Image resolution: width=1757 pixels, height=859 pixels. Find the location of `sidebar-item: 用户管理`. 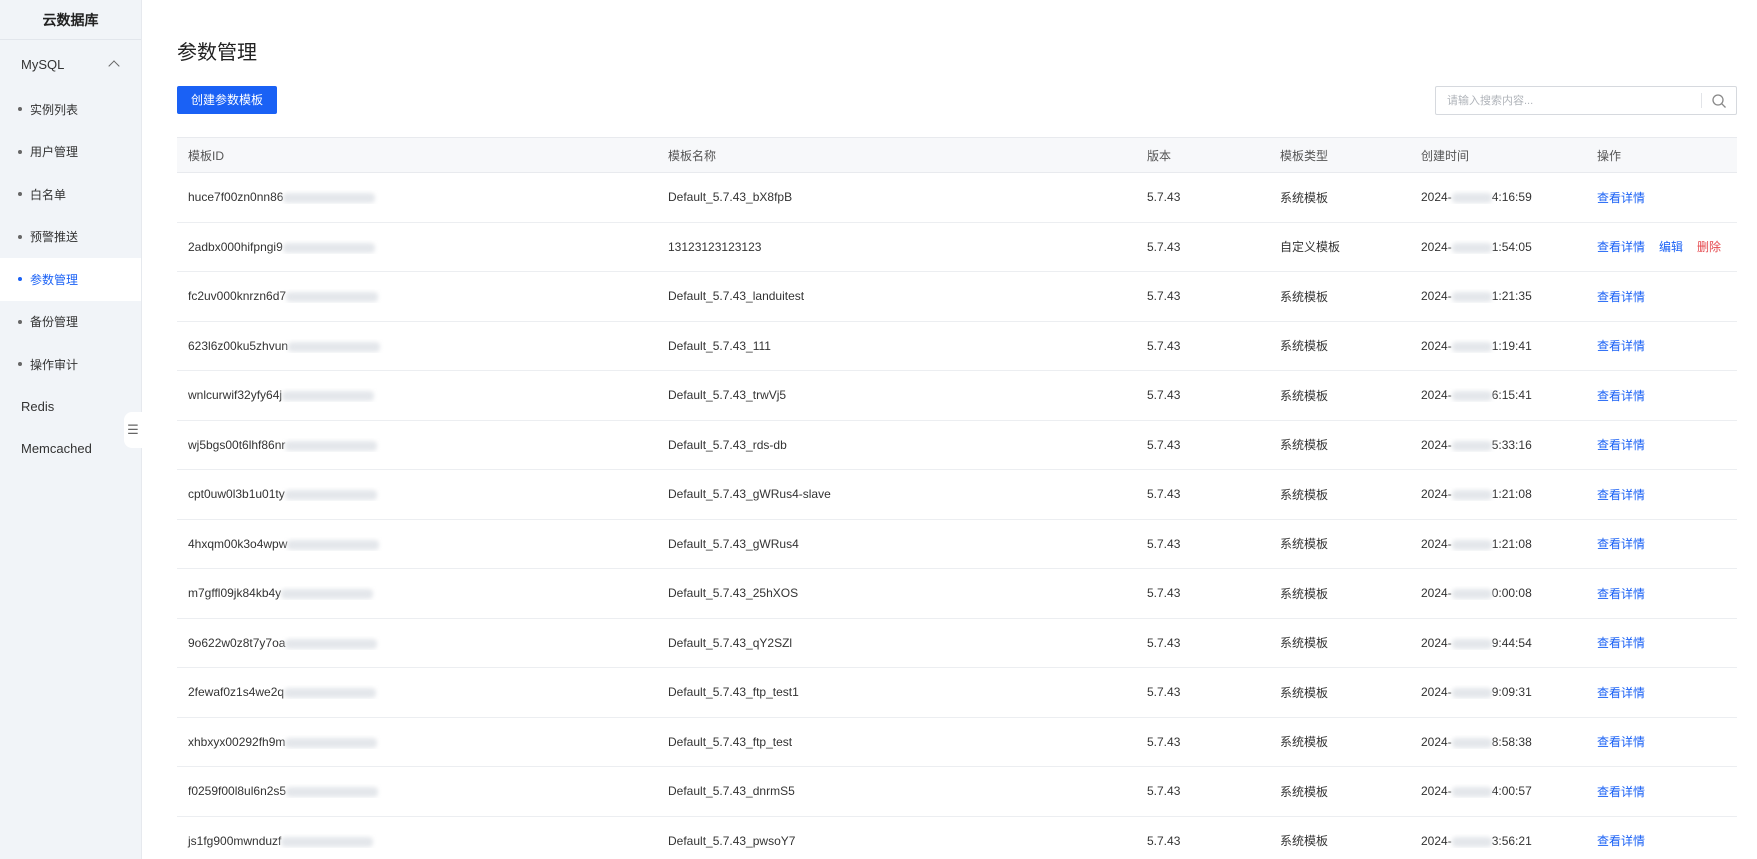

sidebar-item: 用户管理 is located at coordinates (70, 152).